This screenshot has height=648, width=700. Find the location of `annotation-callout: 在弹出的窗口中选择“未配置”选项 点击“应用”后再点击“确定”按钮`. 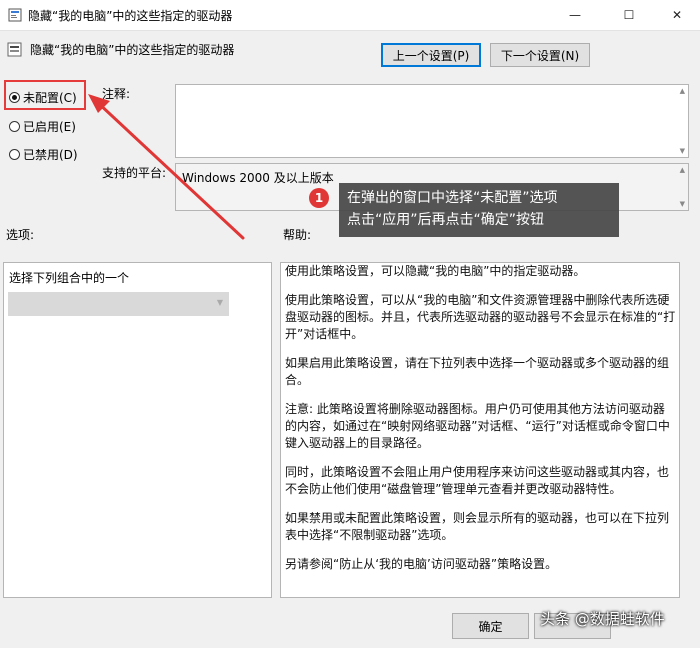

annotation-callout: 在弹出的窗口中选择“未配置”选项 点击“应用”后再点击“确定”按钮 is located at coordinates (479, 210).